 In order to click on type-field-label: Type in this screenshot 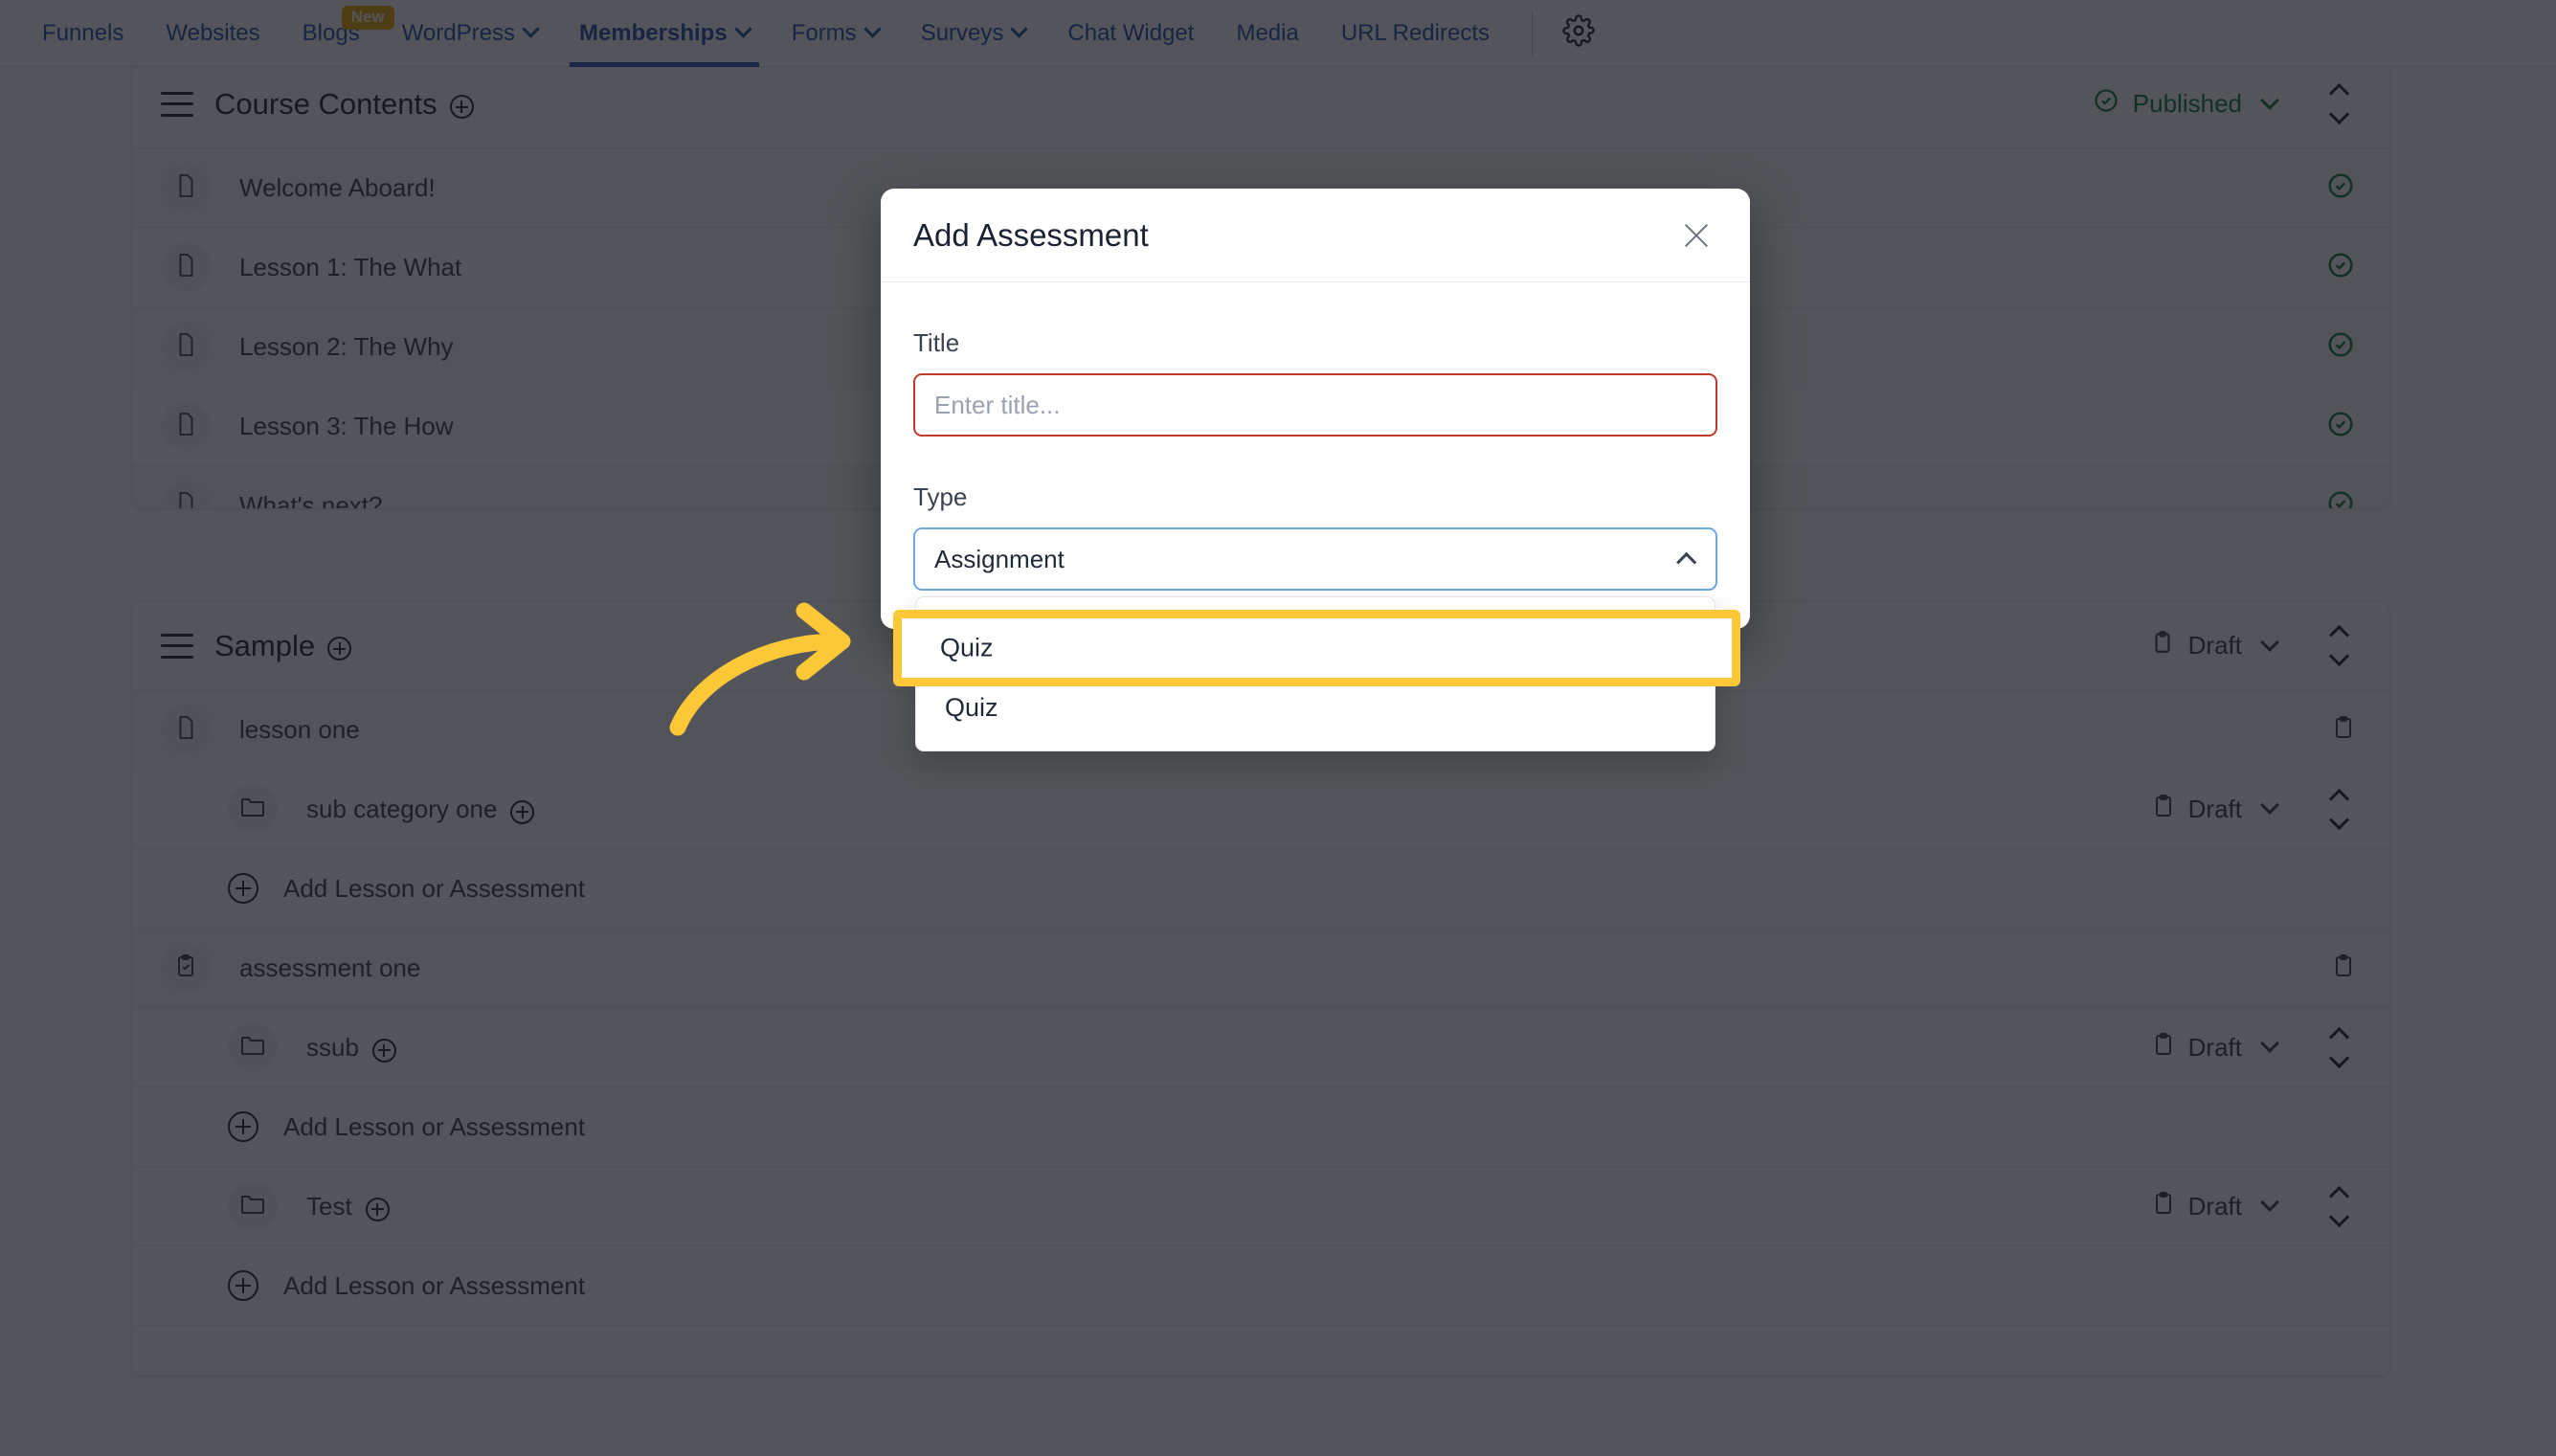, I will do `click(940, 496)`.